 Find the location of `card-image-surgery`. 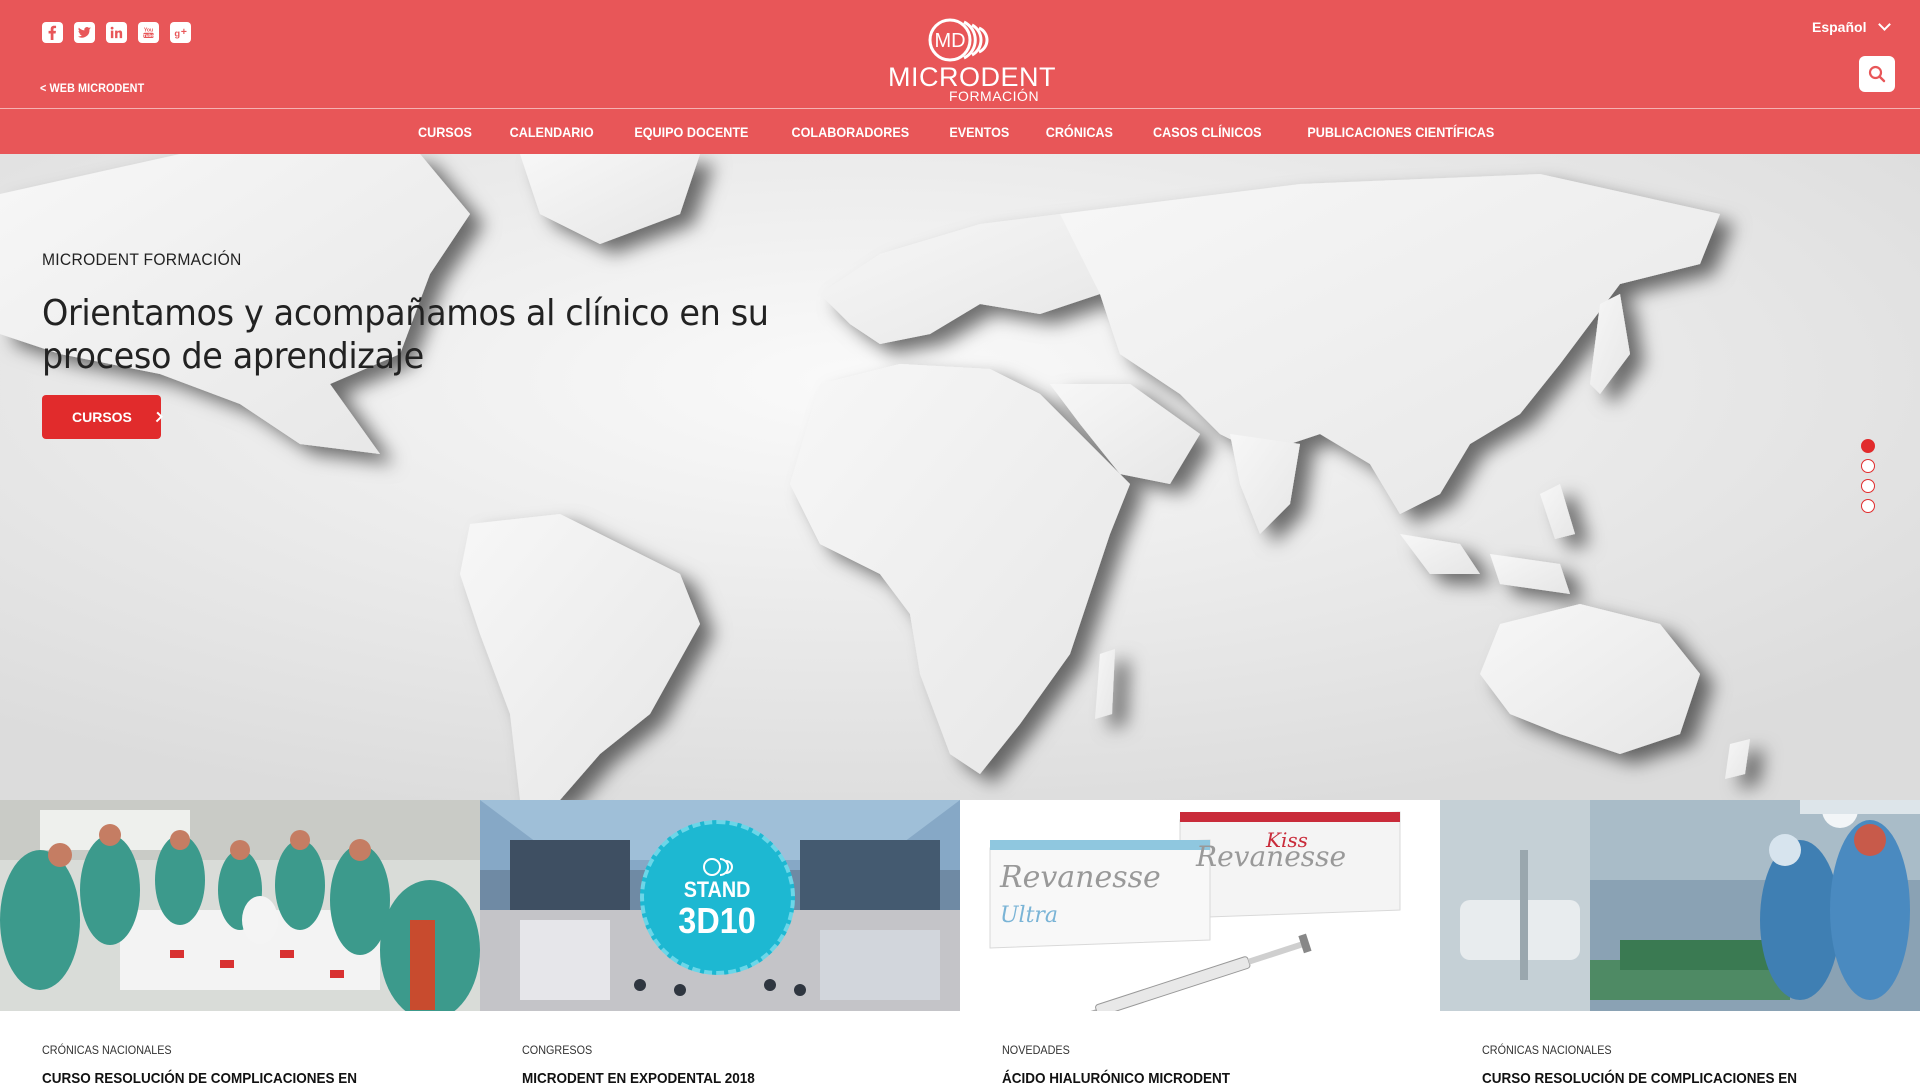

card-image-surgery is located at coordinates (1680, 905).